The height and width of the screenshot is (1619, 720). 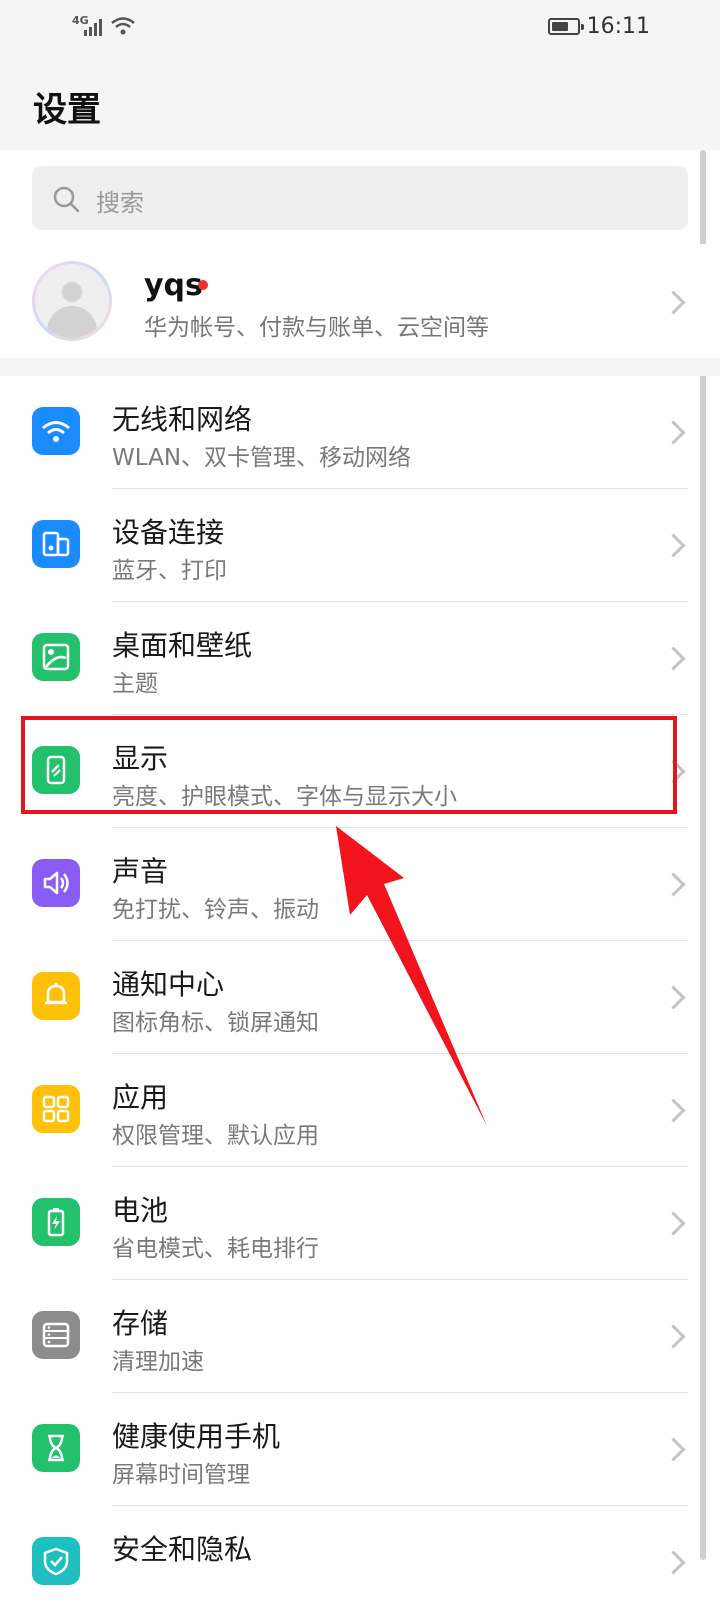 I want to click on item-title: 安全和隐私, so click(x=182, y=1549).